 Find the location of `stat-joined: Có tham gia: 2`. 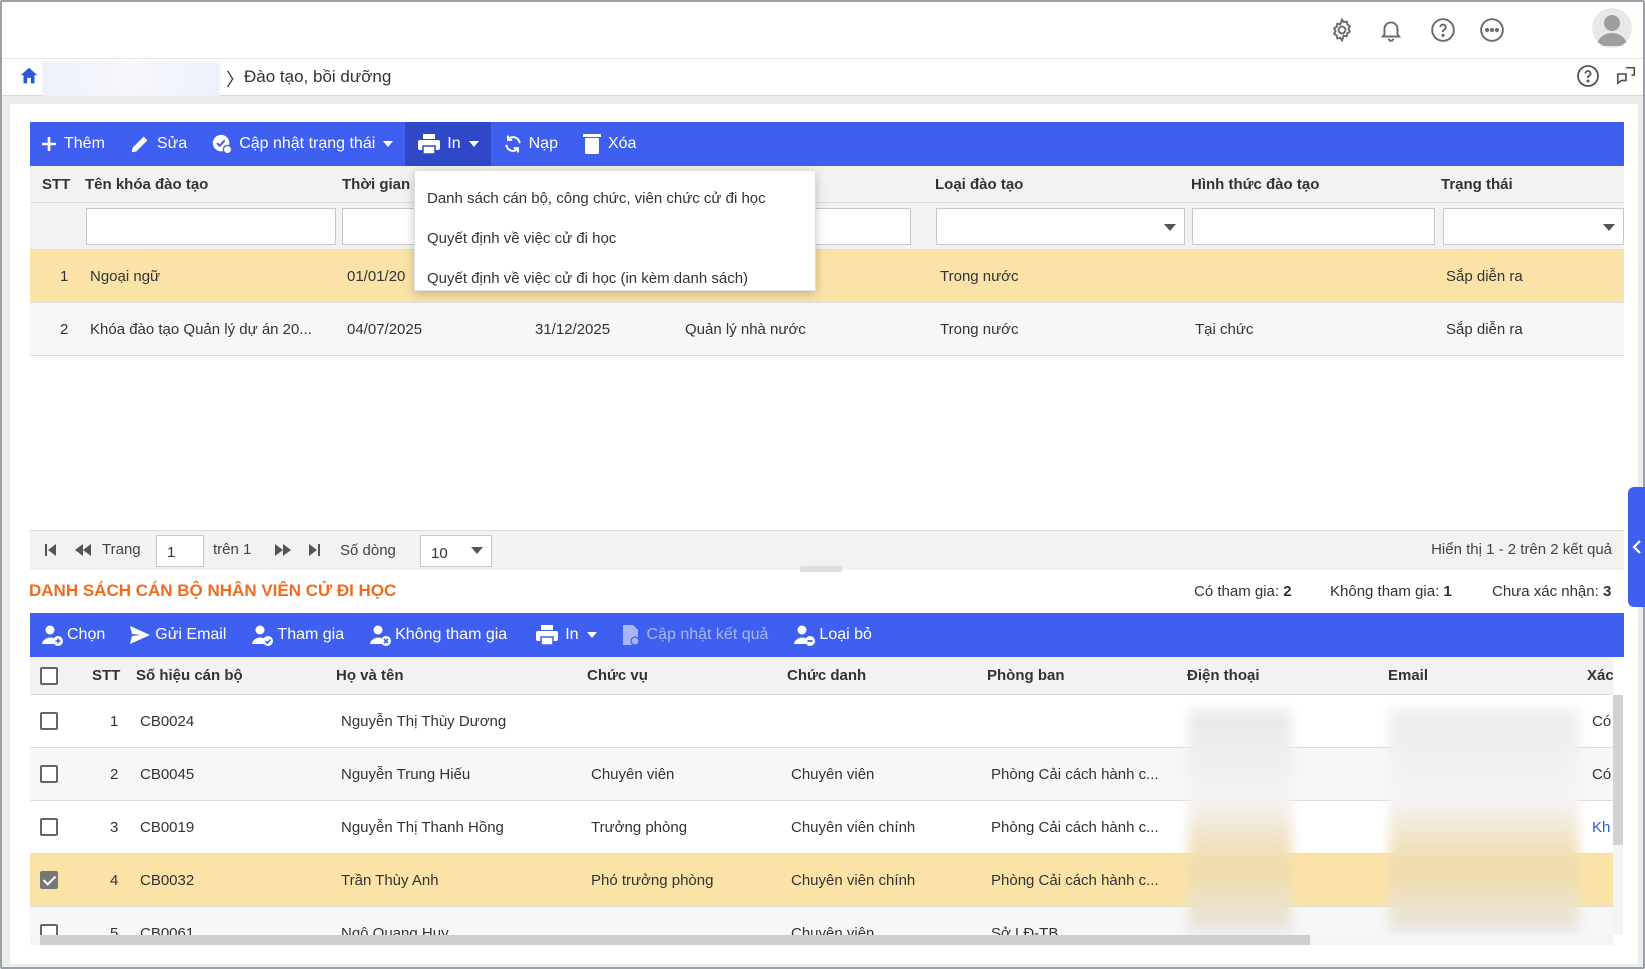

stat-joined: Có tham gia: 2 is located at coordinates (1243, 591).